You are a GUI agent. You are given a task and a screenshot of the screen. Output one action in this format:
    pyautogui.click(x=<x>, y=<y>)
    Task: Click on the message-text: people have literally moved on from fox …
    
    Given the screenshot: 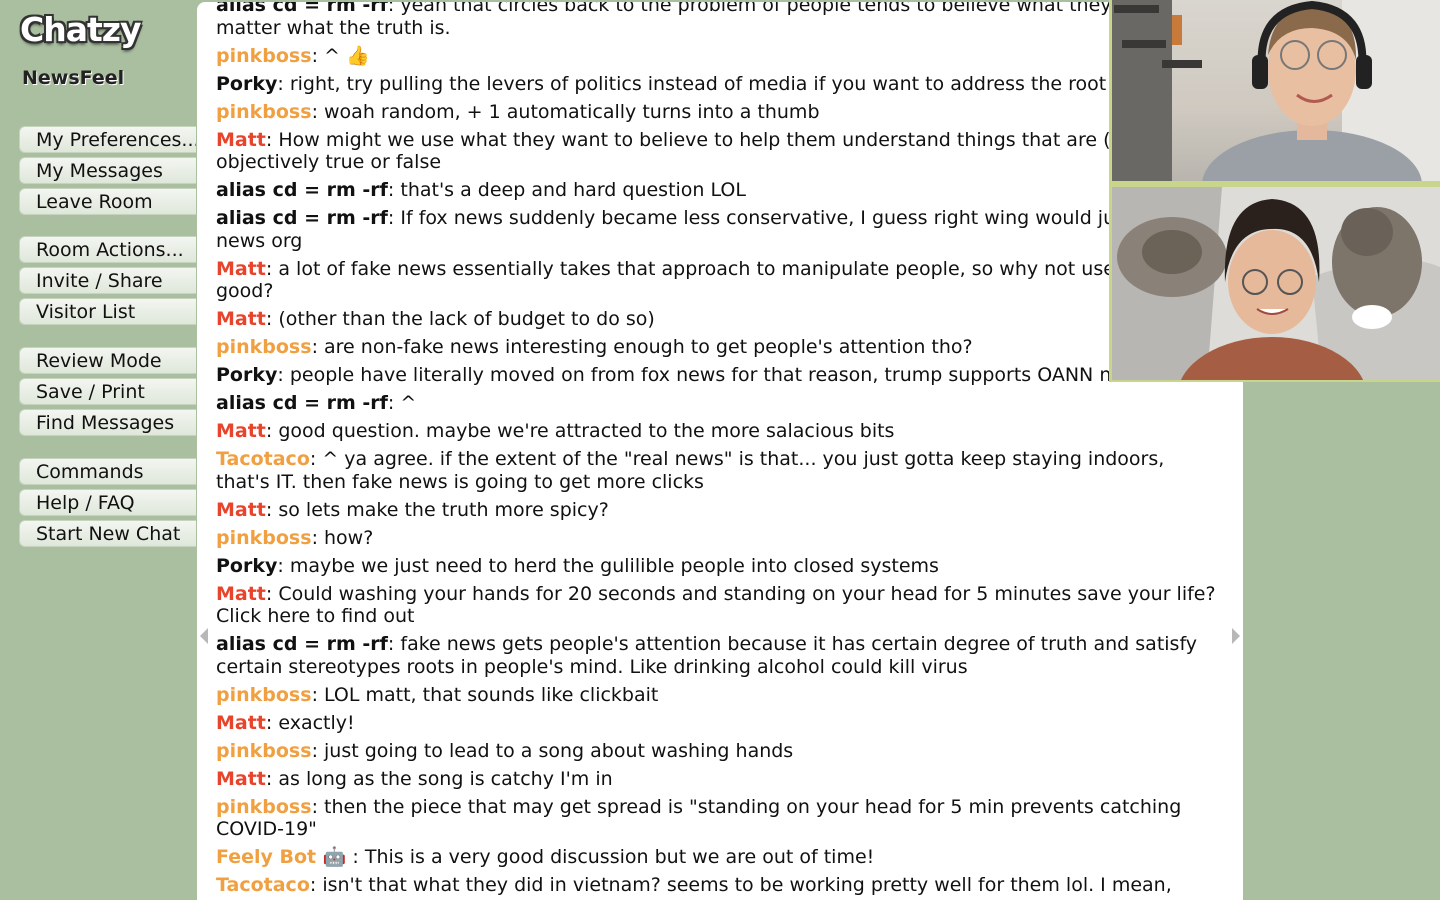 What is the action you would take?
    pyautogui.click(x=714, y=375)
    